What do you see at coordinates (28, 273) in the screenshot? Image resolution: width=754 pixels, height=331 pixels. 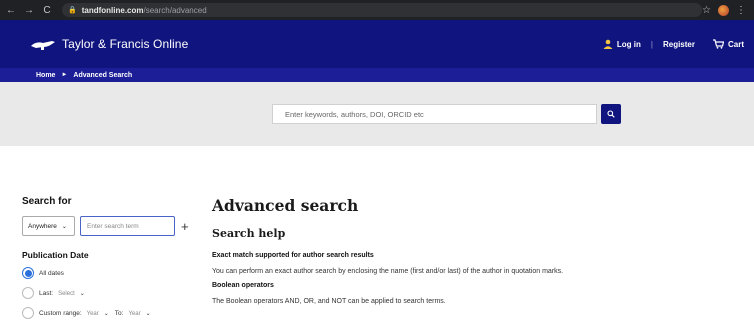 I see `all-dates-radio` at bounding box center [28, 273].